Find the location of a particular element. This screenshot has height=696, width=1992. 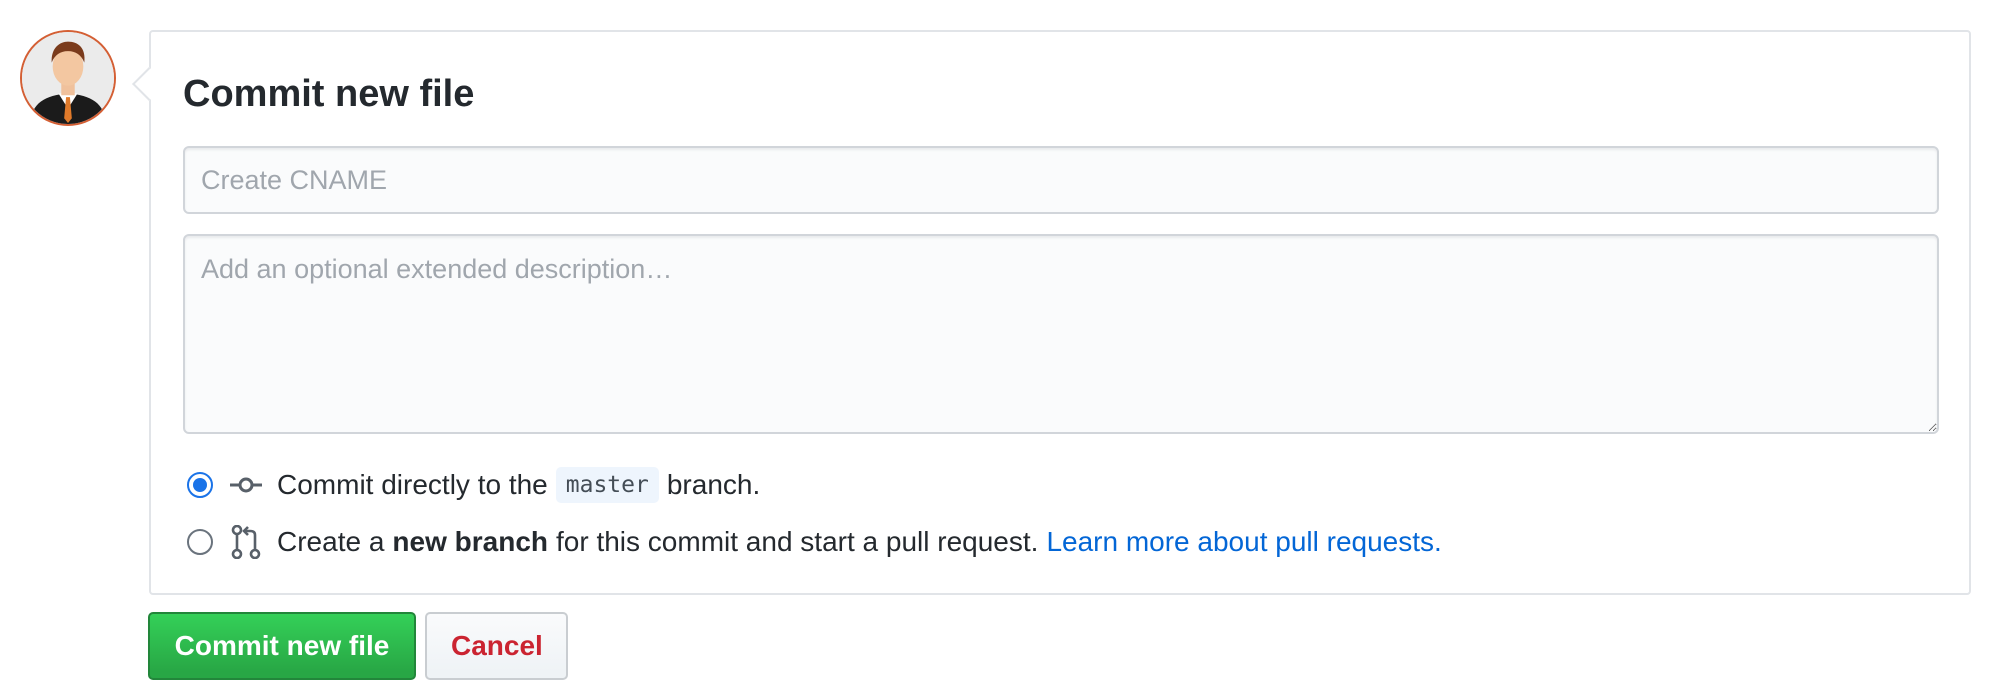

commit-directly-text: Commit directly to the is located at coordinates (412, 484).